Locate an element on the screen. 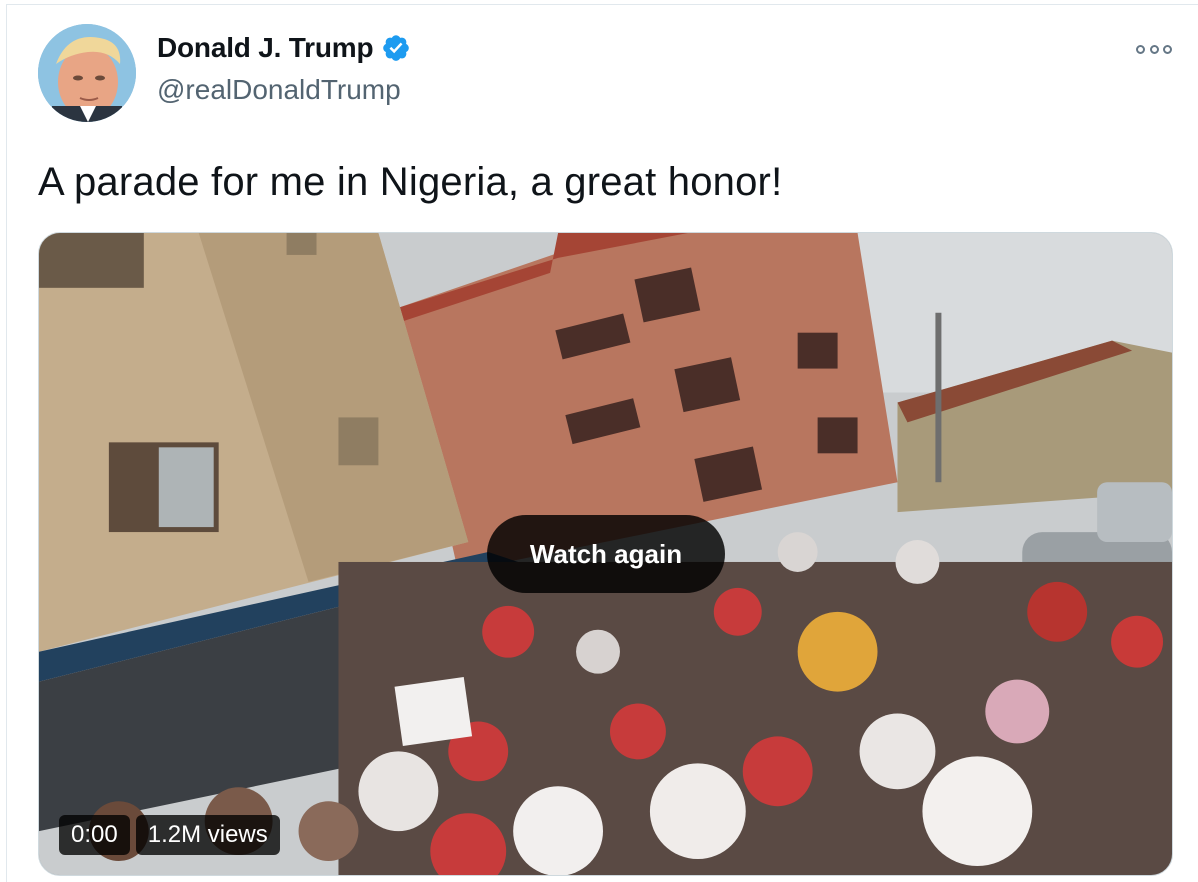 This screenshot has height=882, width=1198. video-meta: 0:00 1.2M views is located at coordinates (169, 835).